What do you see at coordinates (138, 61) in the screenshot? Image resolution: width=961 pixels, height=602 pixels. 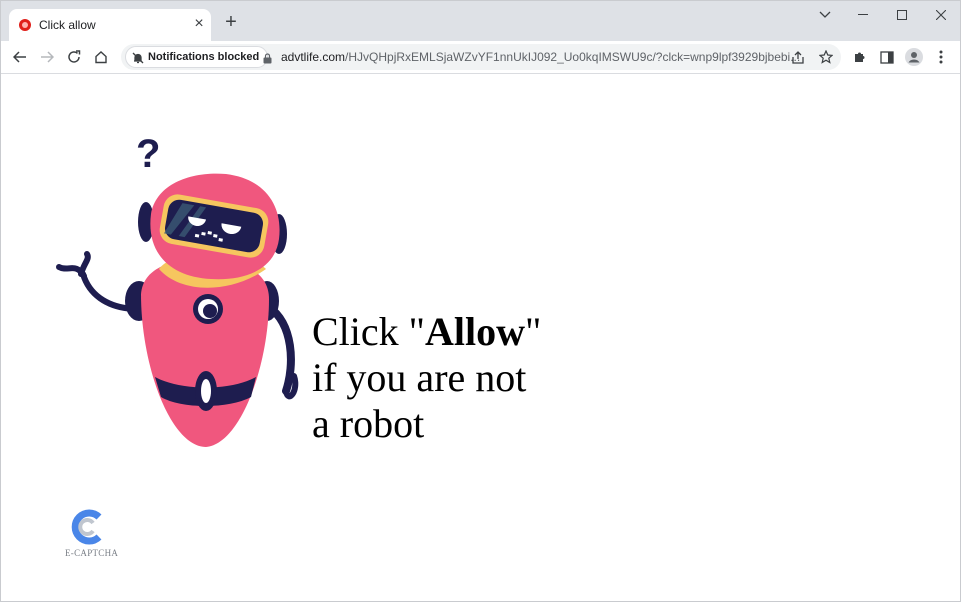 I see `bell-off-icon` at bounding box center [138, 61].